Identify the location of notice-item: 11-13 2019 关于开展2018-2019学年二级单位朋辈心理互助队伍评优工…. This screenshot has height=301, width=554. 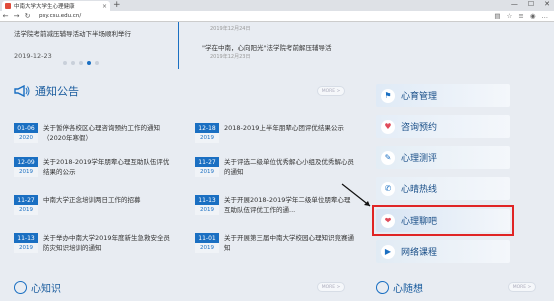
(274, 208).